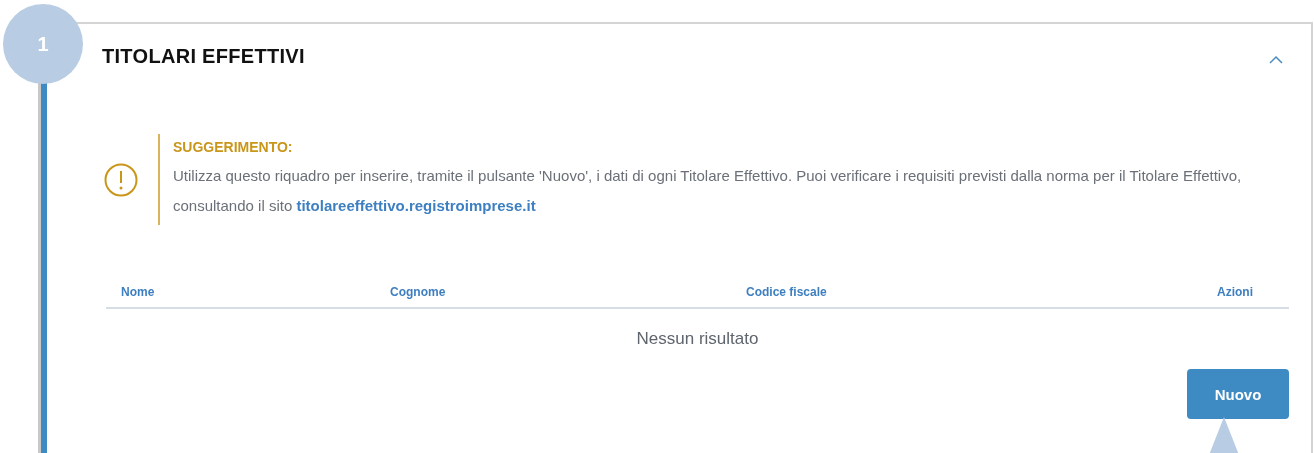  I want to click on step-badge: 1, so click(43, 44).